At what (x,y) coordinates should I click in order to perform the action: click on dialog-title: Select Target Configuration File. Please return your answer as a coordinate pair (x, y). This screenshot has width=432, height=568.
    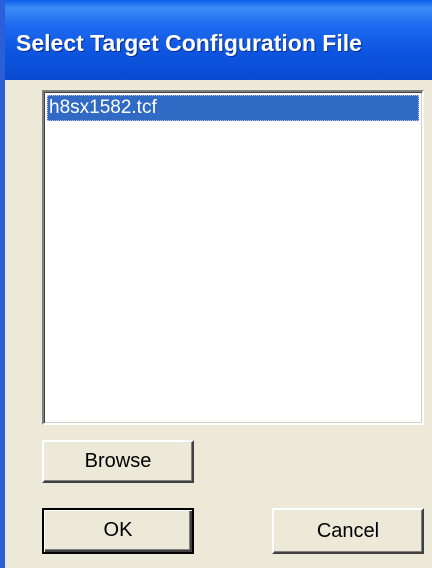
    Looking at the image, I should click on (189, 43).